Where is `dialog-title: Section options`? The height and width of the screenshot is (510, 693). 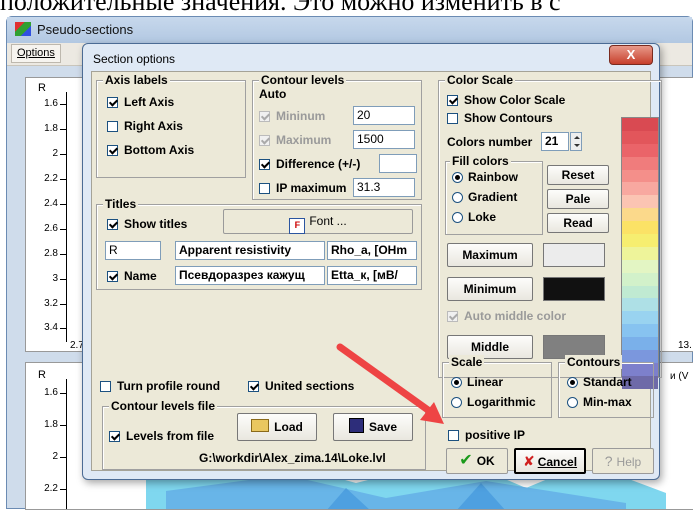
dialog-title: Section options is located at coordinates (134, 59).